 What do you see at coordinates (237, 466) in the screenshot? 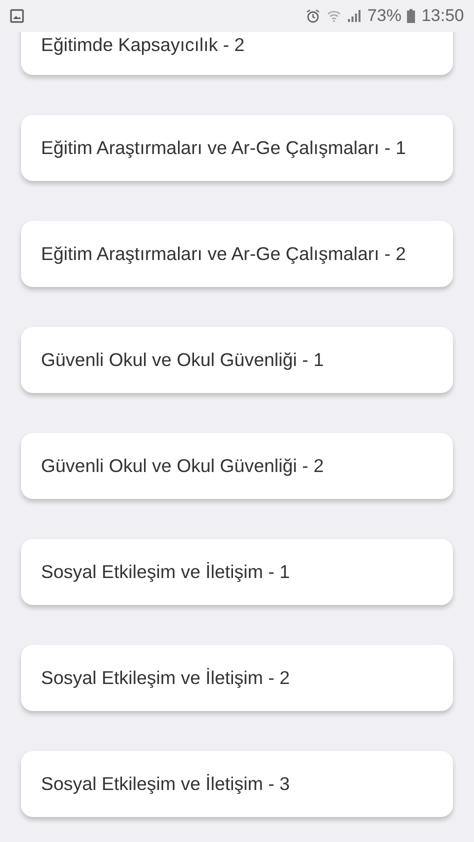
I see `list-item: Güvenli Okul ve Okul Güvenliği - 2` at bounding box center [237, 466].